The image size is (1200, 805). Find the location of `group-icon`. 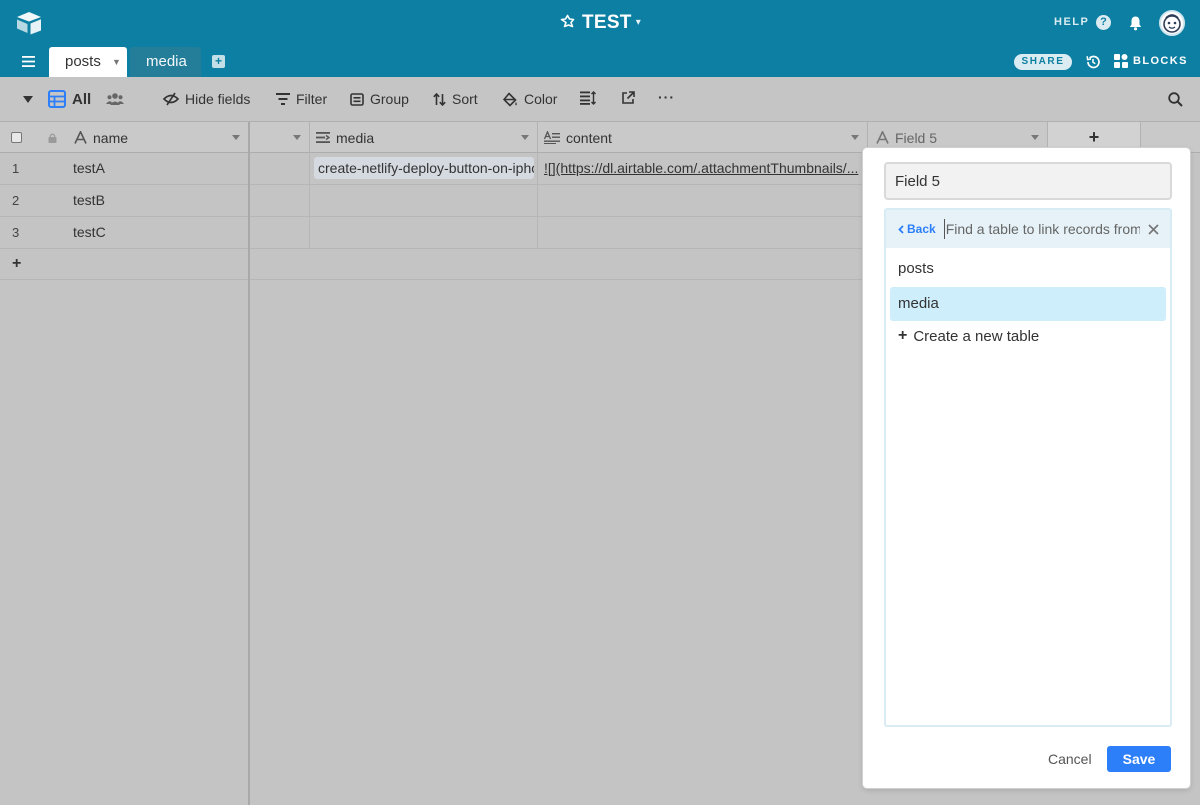

group-icon is located at coordinates (357, 99).